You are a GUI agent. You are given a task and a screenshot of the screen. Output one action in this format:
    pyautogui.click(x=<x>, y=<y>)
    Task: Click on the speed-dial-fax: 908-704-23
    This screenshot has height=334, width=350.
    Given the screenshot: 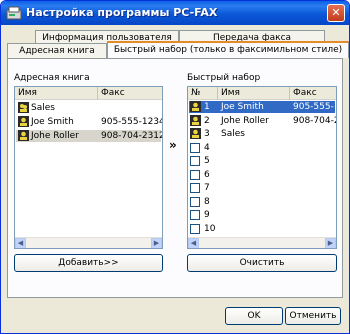 What is the action you would take?
    pyautogui.click(x=314, y=120)
    